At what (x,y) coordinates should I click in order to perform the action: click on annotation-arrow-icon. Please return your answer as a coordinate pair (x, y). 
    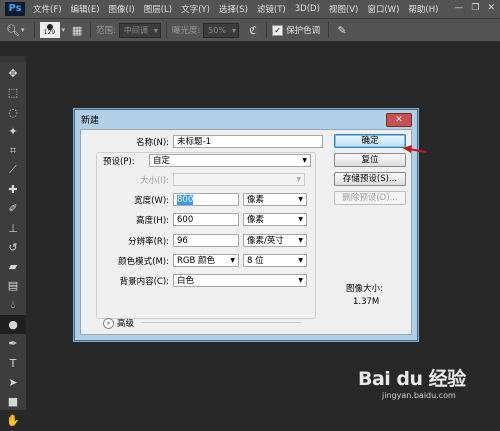
    Looking at the image, I should click on (415, 149).